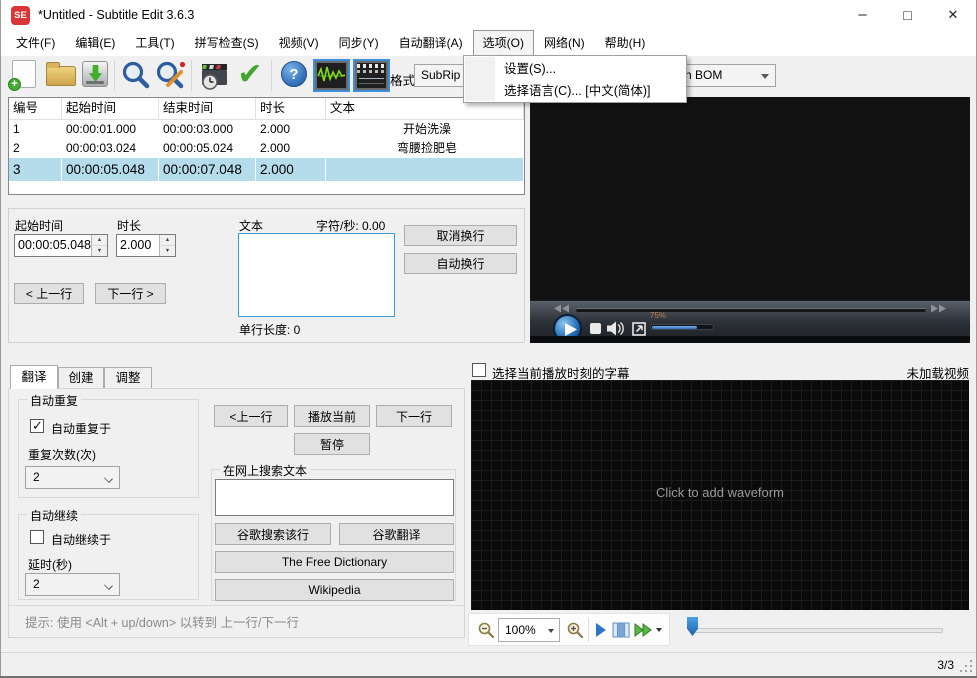 The width and height of the screenshot is (977, 678). Describe the element at coordinates (431, 43) in the screenshot. I see `menu-autotranslate: 自动翻译(A)` at that location.